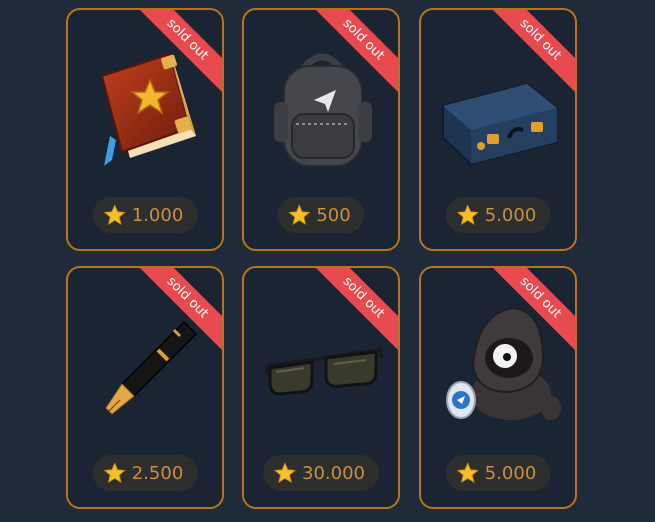 The height and width of the screenshot is (522, 655). I want to click on gift-card-pen: sold out 2.500, so click(145, 387).